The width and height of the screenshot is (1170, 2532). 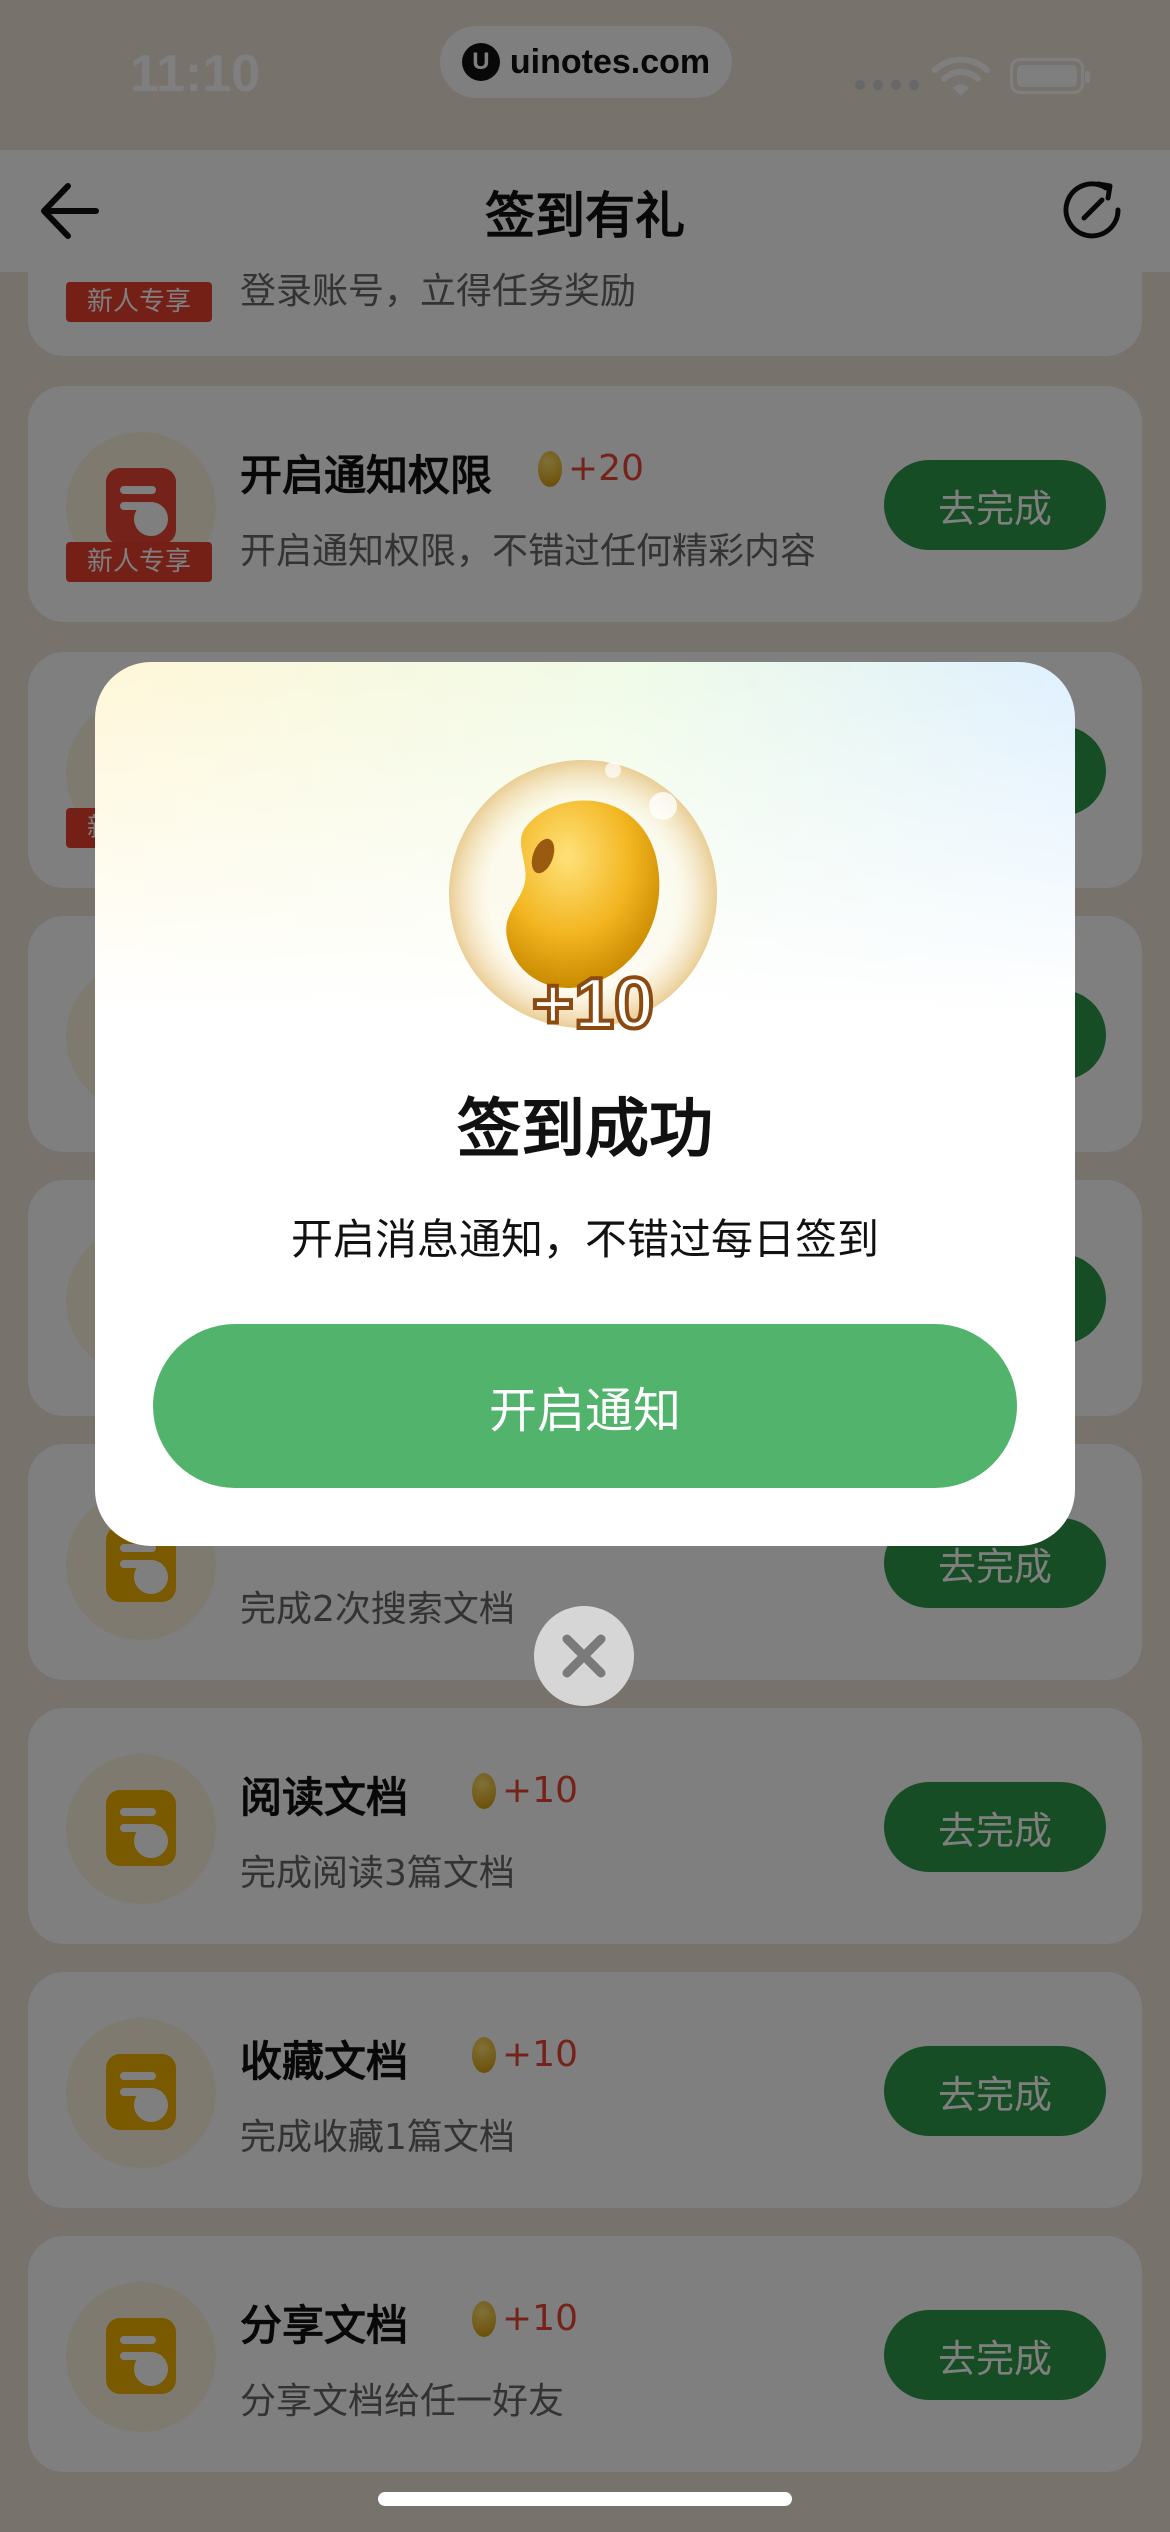 I want to click on close-modal-button, so click(x=584, y=1656).